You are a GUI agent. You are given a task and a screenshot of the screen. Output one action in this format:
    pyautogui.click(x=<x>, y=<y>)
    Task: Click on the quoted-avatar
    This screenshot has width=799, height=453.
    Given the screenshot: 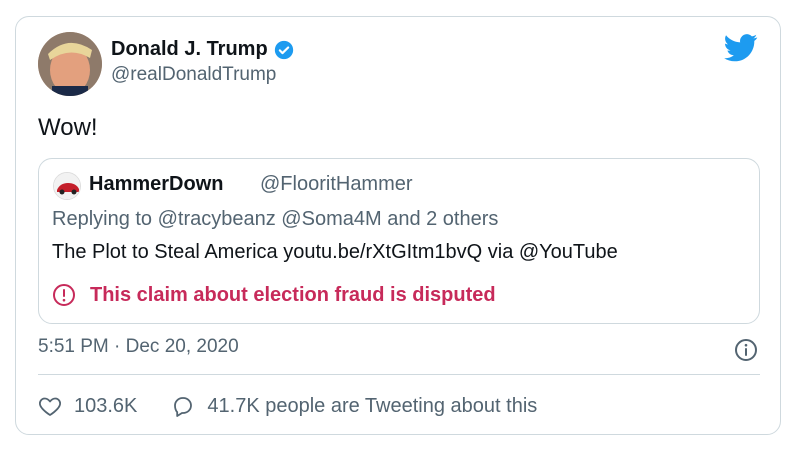 What is the action you would take?
    pyautogui.click(x=67, y=186)
    